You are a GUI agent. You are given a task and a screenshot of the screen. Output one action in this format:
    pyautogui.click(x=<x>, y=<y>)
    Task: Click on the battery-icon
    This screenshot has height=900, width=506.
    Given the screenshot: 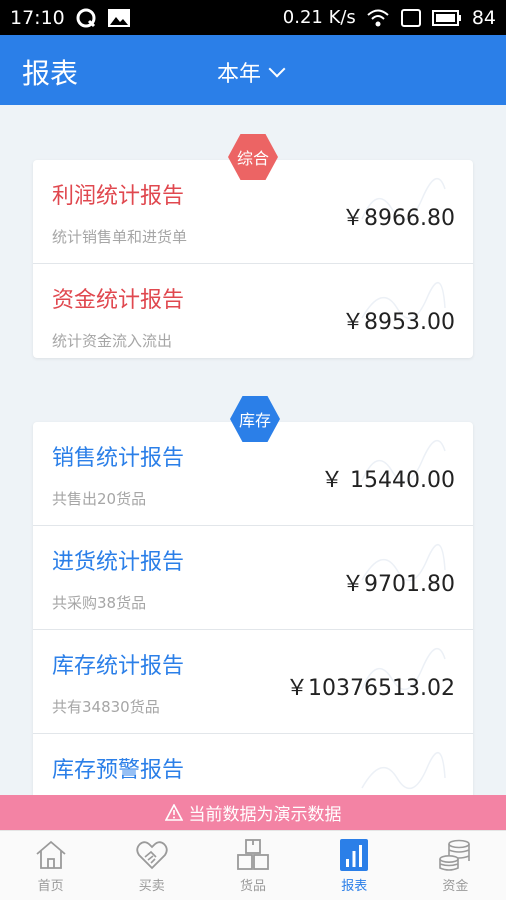 What is the action you would take?
    pyautogui.click(x=446, y=17)
    